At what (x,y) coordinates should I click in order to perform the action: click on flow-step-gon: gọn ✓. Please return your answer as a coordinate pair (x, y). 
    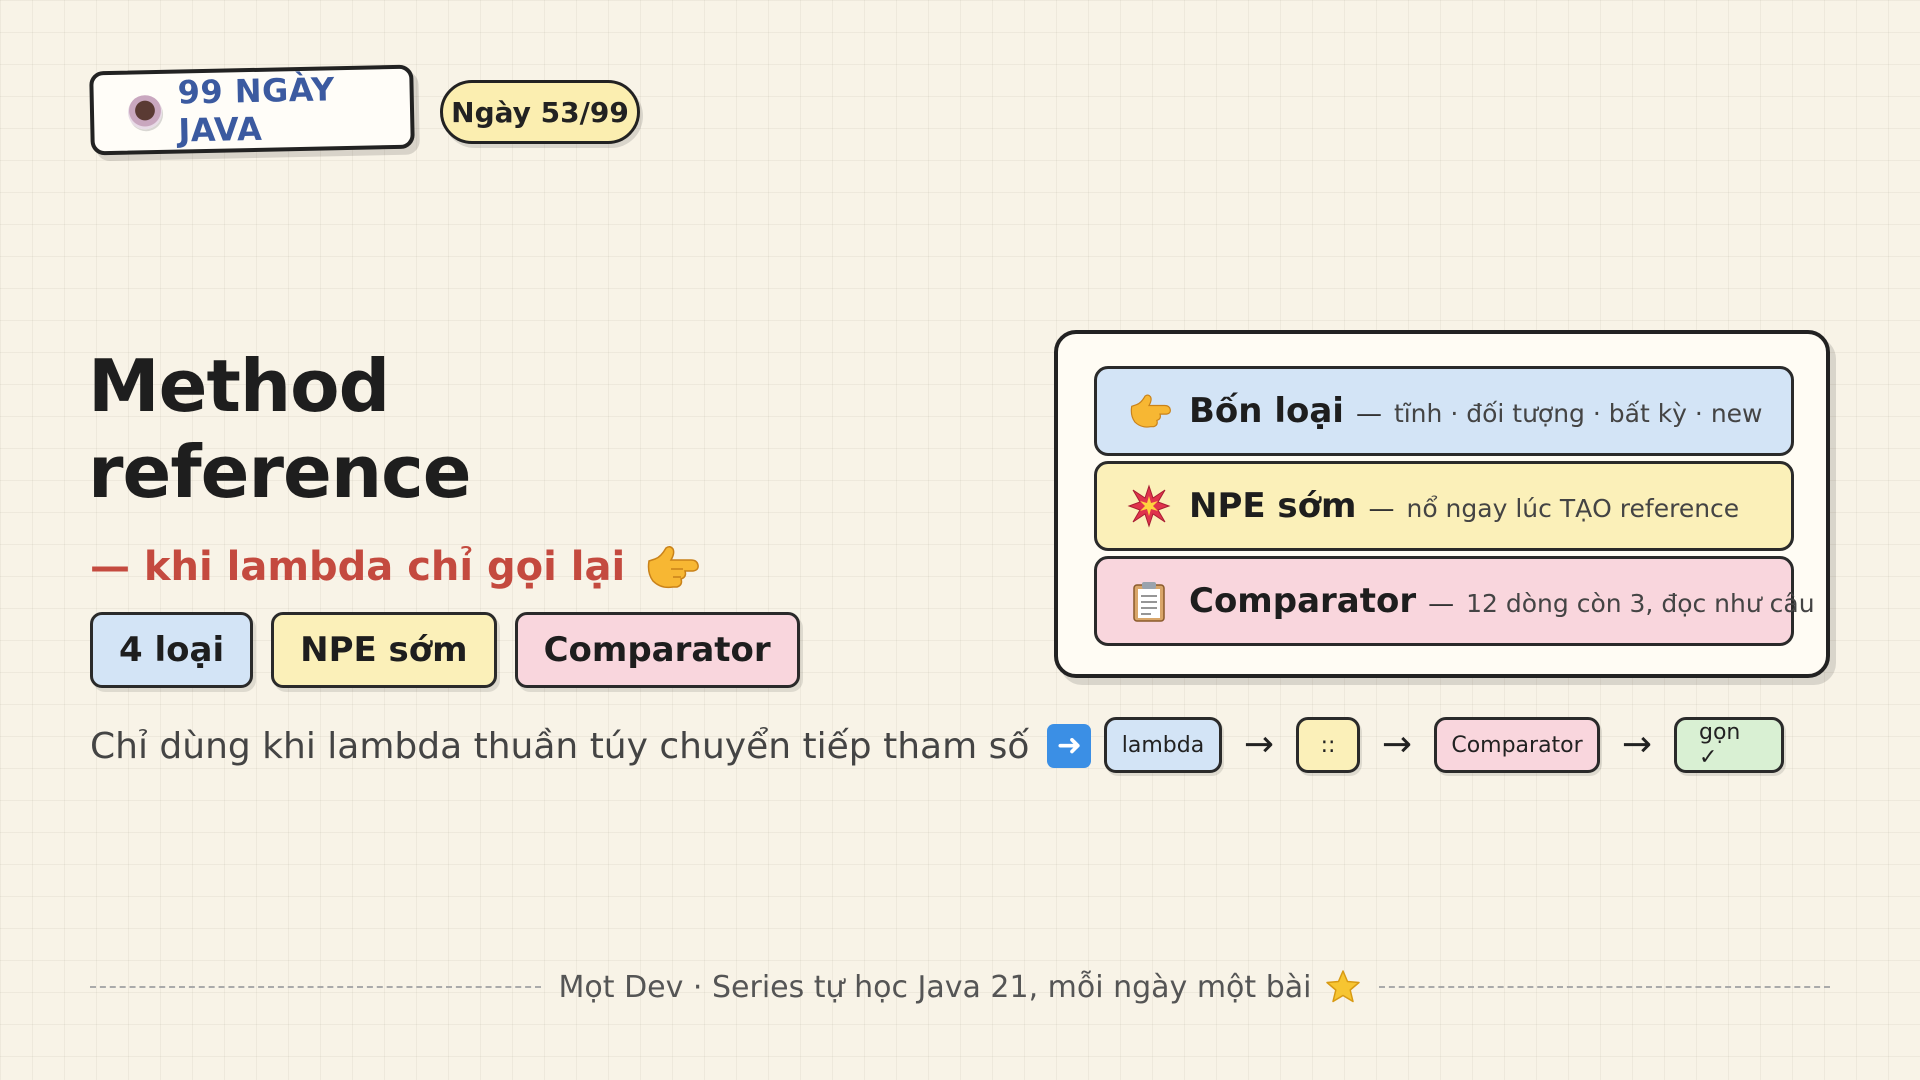
    Looking at the image, I should click on (1729, 745).